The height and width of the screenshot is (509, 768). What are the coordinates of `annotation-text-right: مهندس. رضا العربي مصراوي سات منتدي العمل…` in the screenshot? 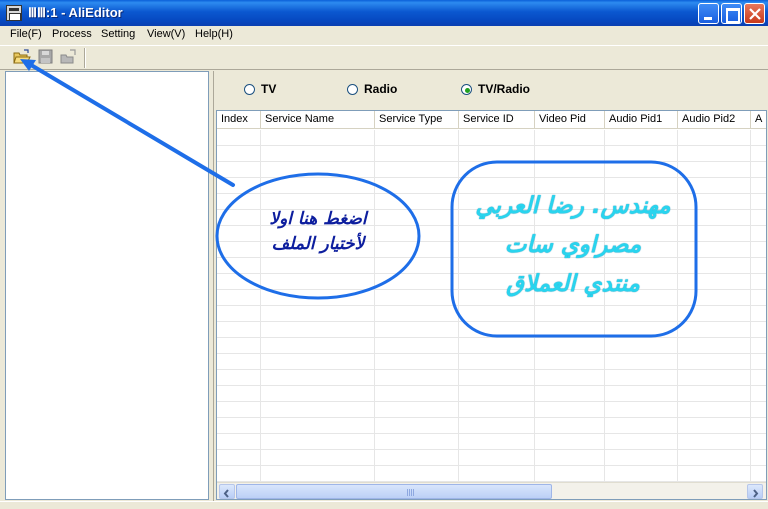 It's located at (573, 245).